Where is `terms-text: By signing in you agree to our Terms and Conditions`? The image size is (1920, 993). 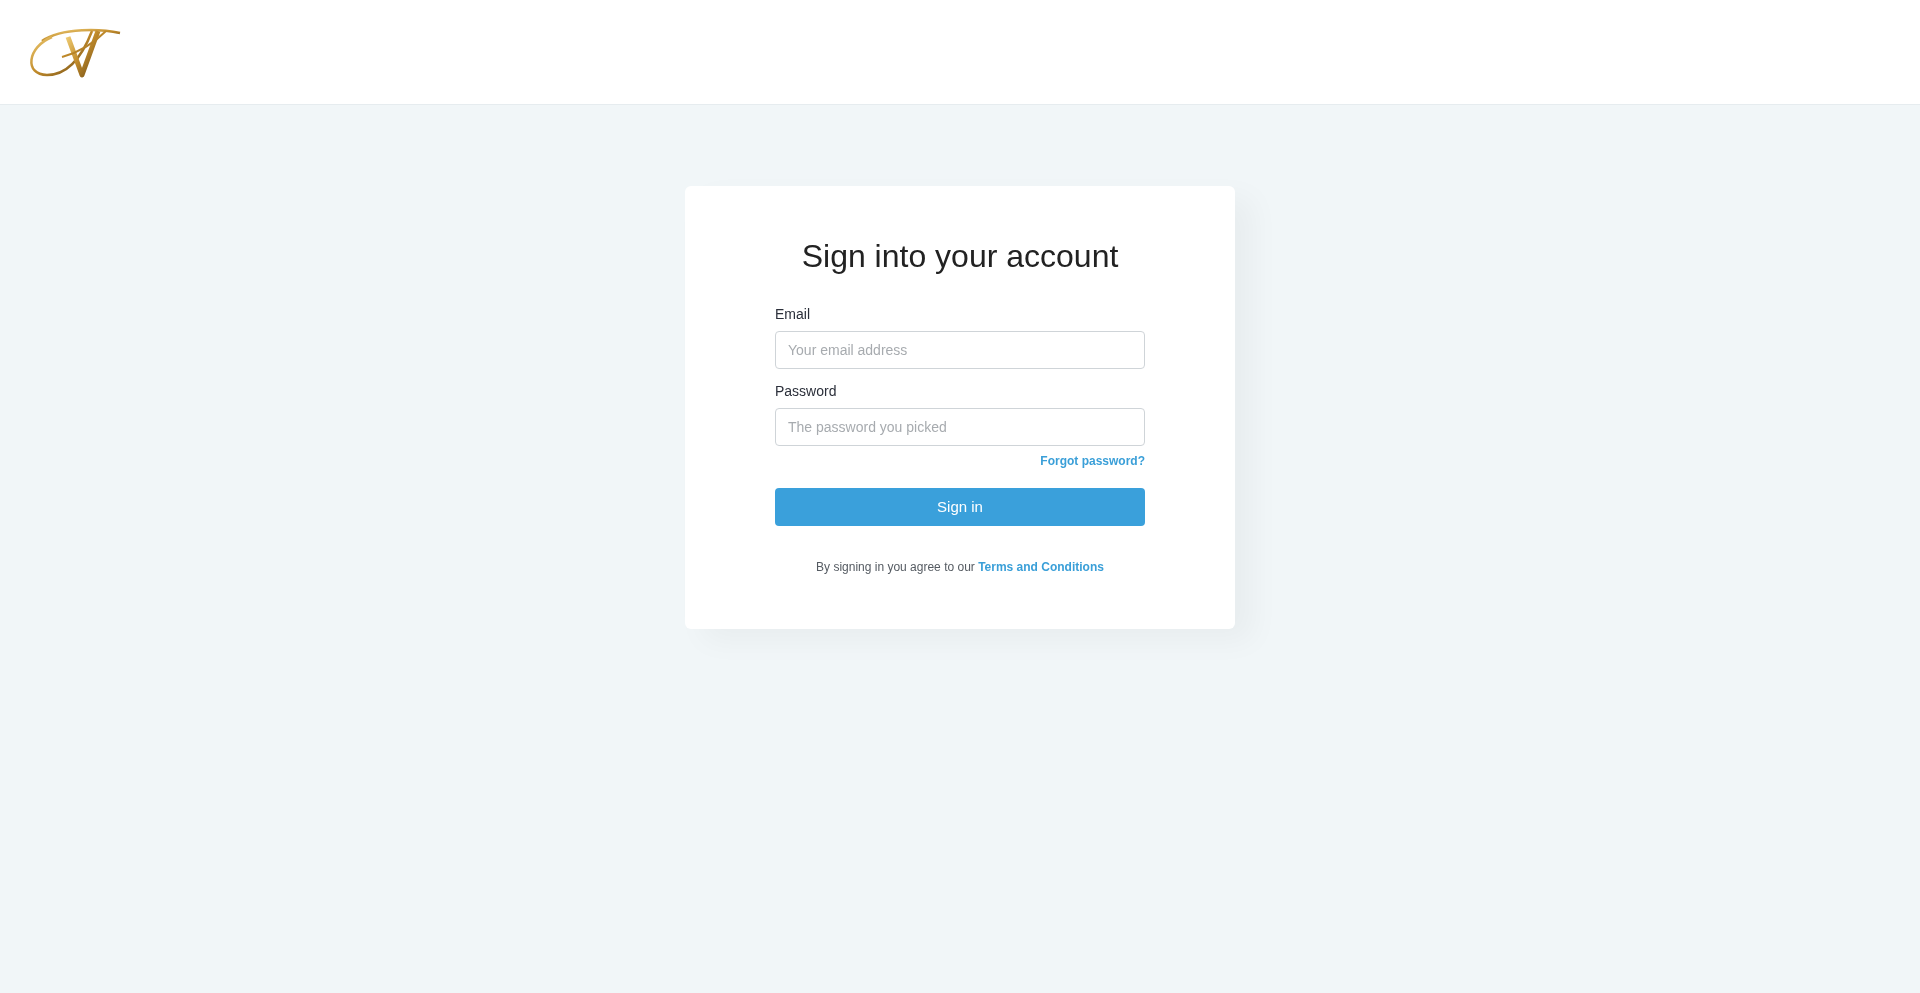 terms-text: By signing in you agree to our Terms and Conditions is located at coordinates (960, 567).